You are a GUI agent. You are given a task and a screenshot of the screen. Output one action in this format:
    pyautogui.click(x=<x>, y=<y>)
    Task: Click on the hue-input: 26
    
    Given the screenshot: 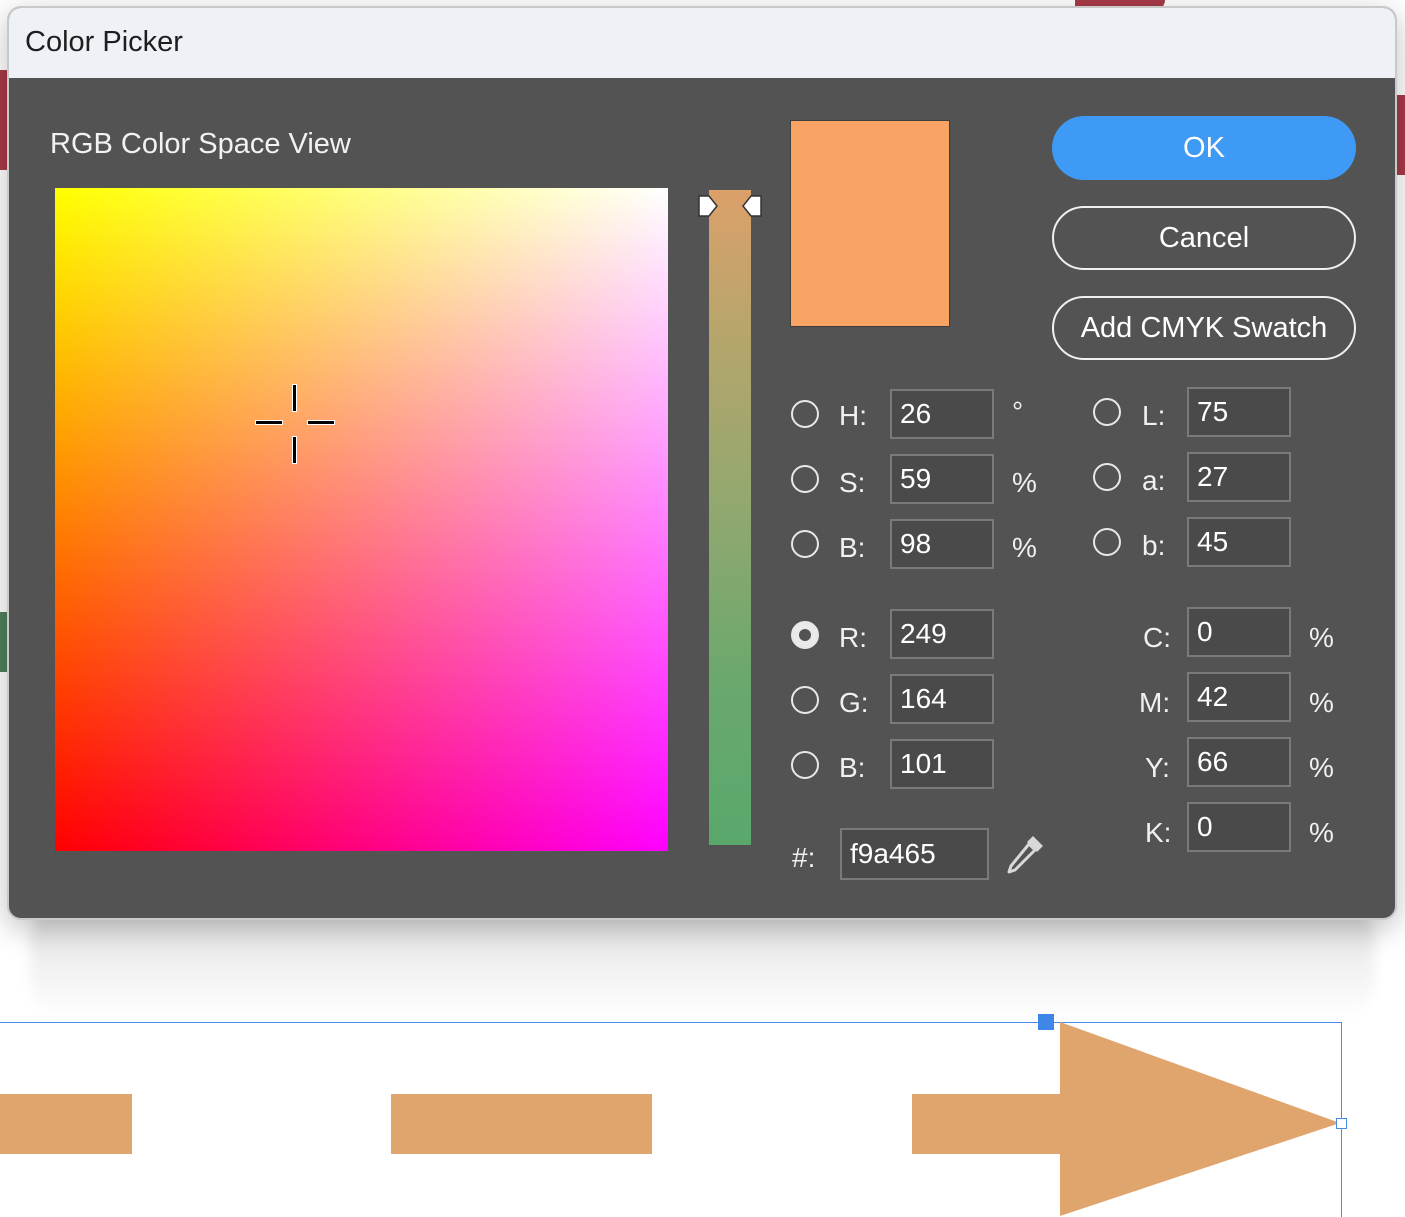 What is the action you would take?
    pyautogui.click(x=942, y=414)
    